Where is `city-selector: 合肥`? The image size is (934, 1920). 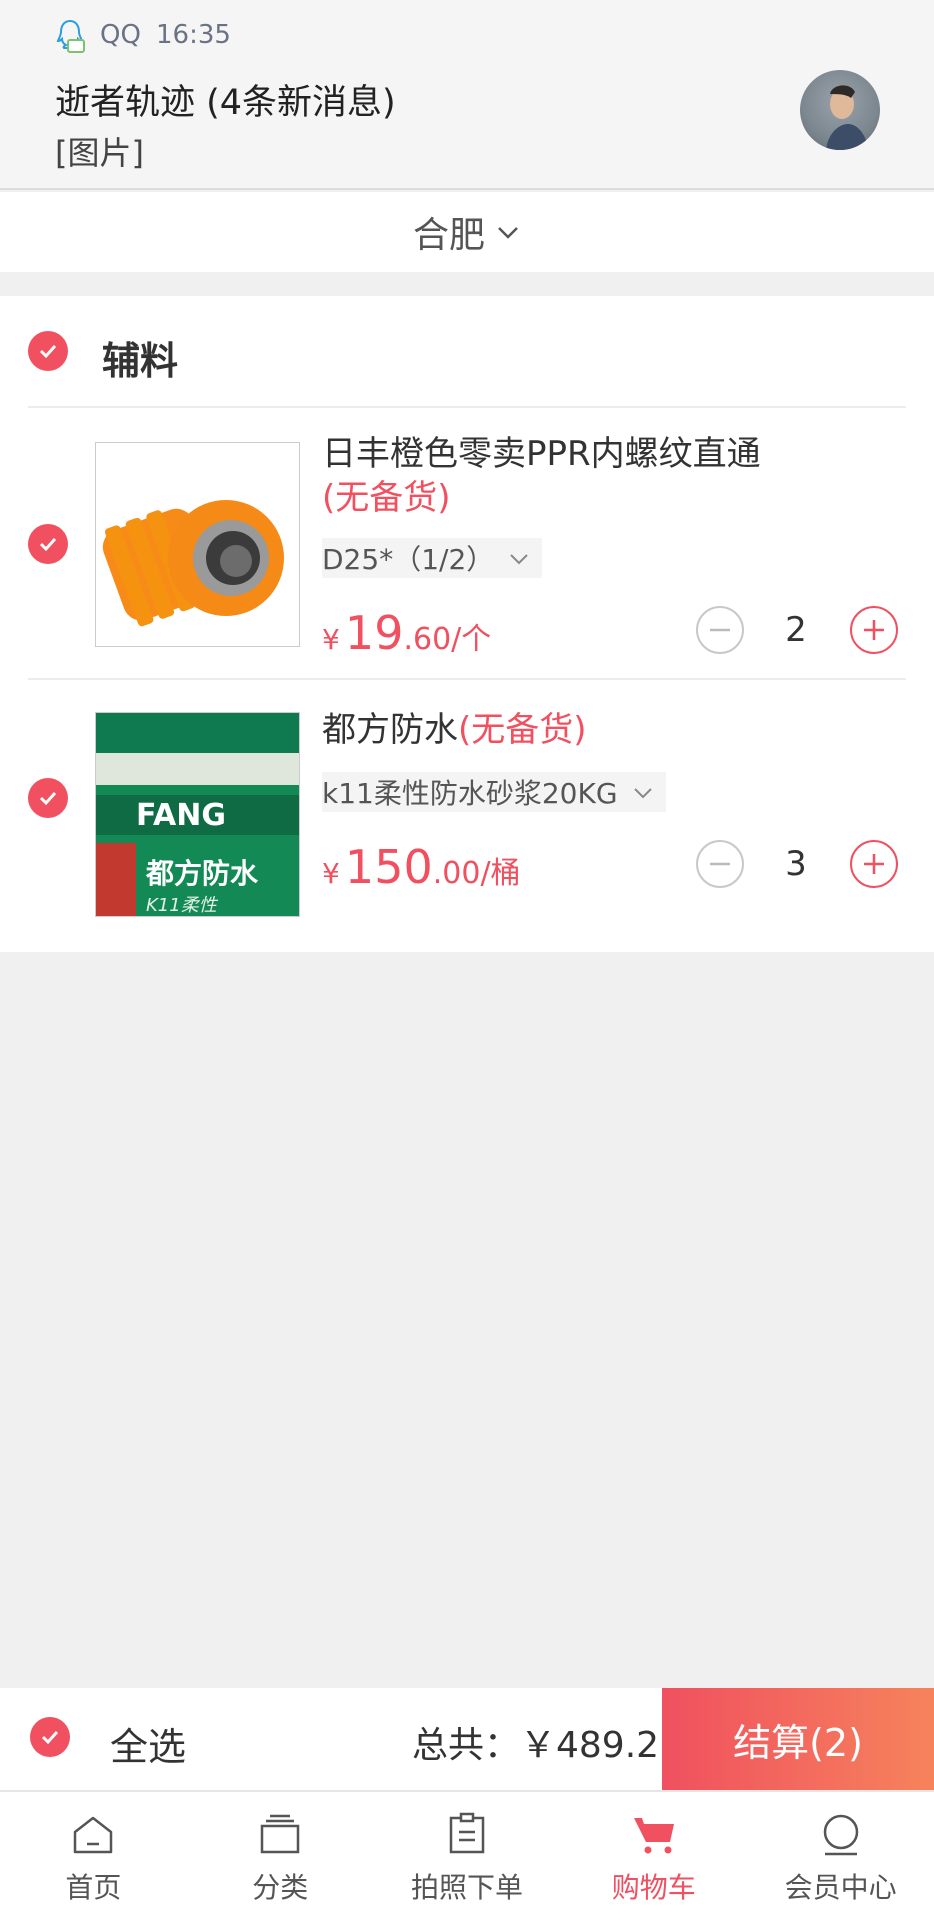 city-selector: 合肥 is located at coordinates (467, 232).